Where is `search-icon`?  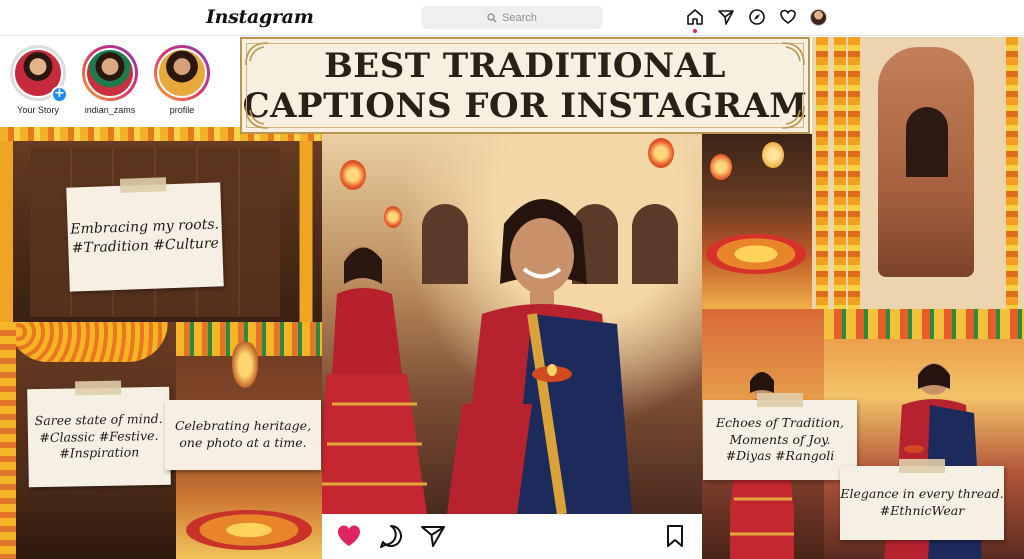 search-icon is located at coordinates (492, 17).